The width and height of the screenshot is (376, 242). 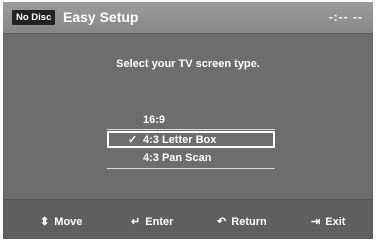 I want to click on check-mark-icon: ✓, so click(x=133, y=140).